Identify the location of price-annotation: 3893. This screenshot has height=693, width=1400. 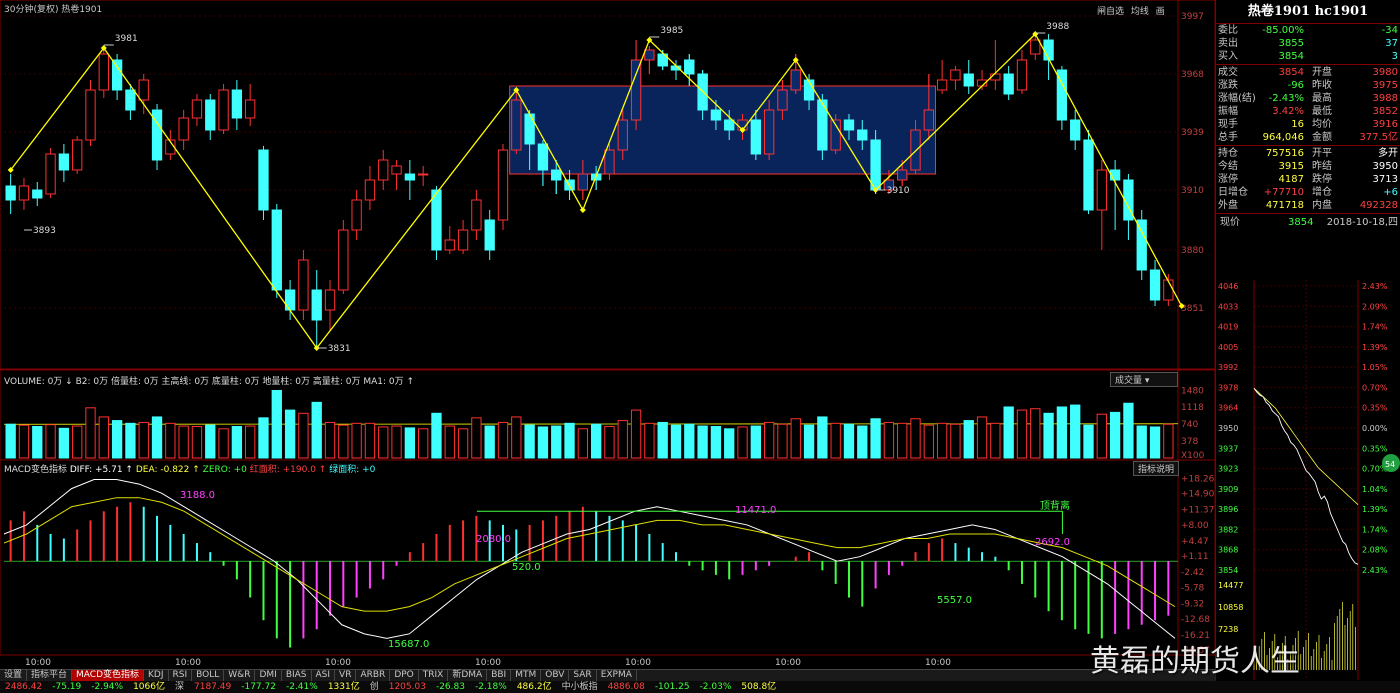
(44, 231).